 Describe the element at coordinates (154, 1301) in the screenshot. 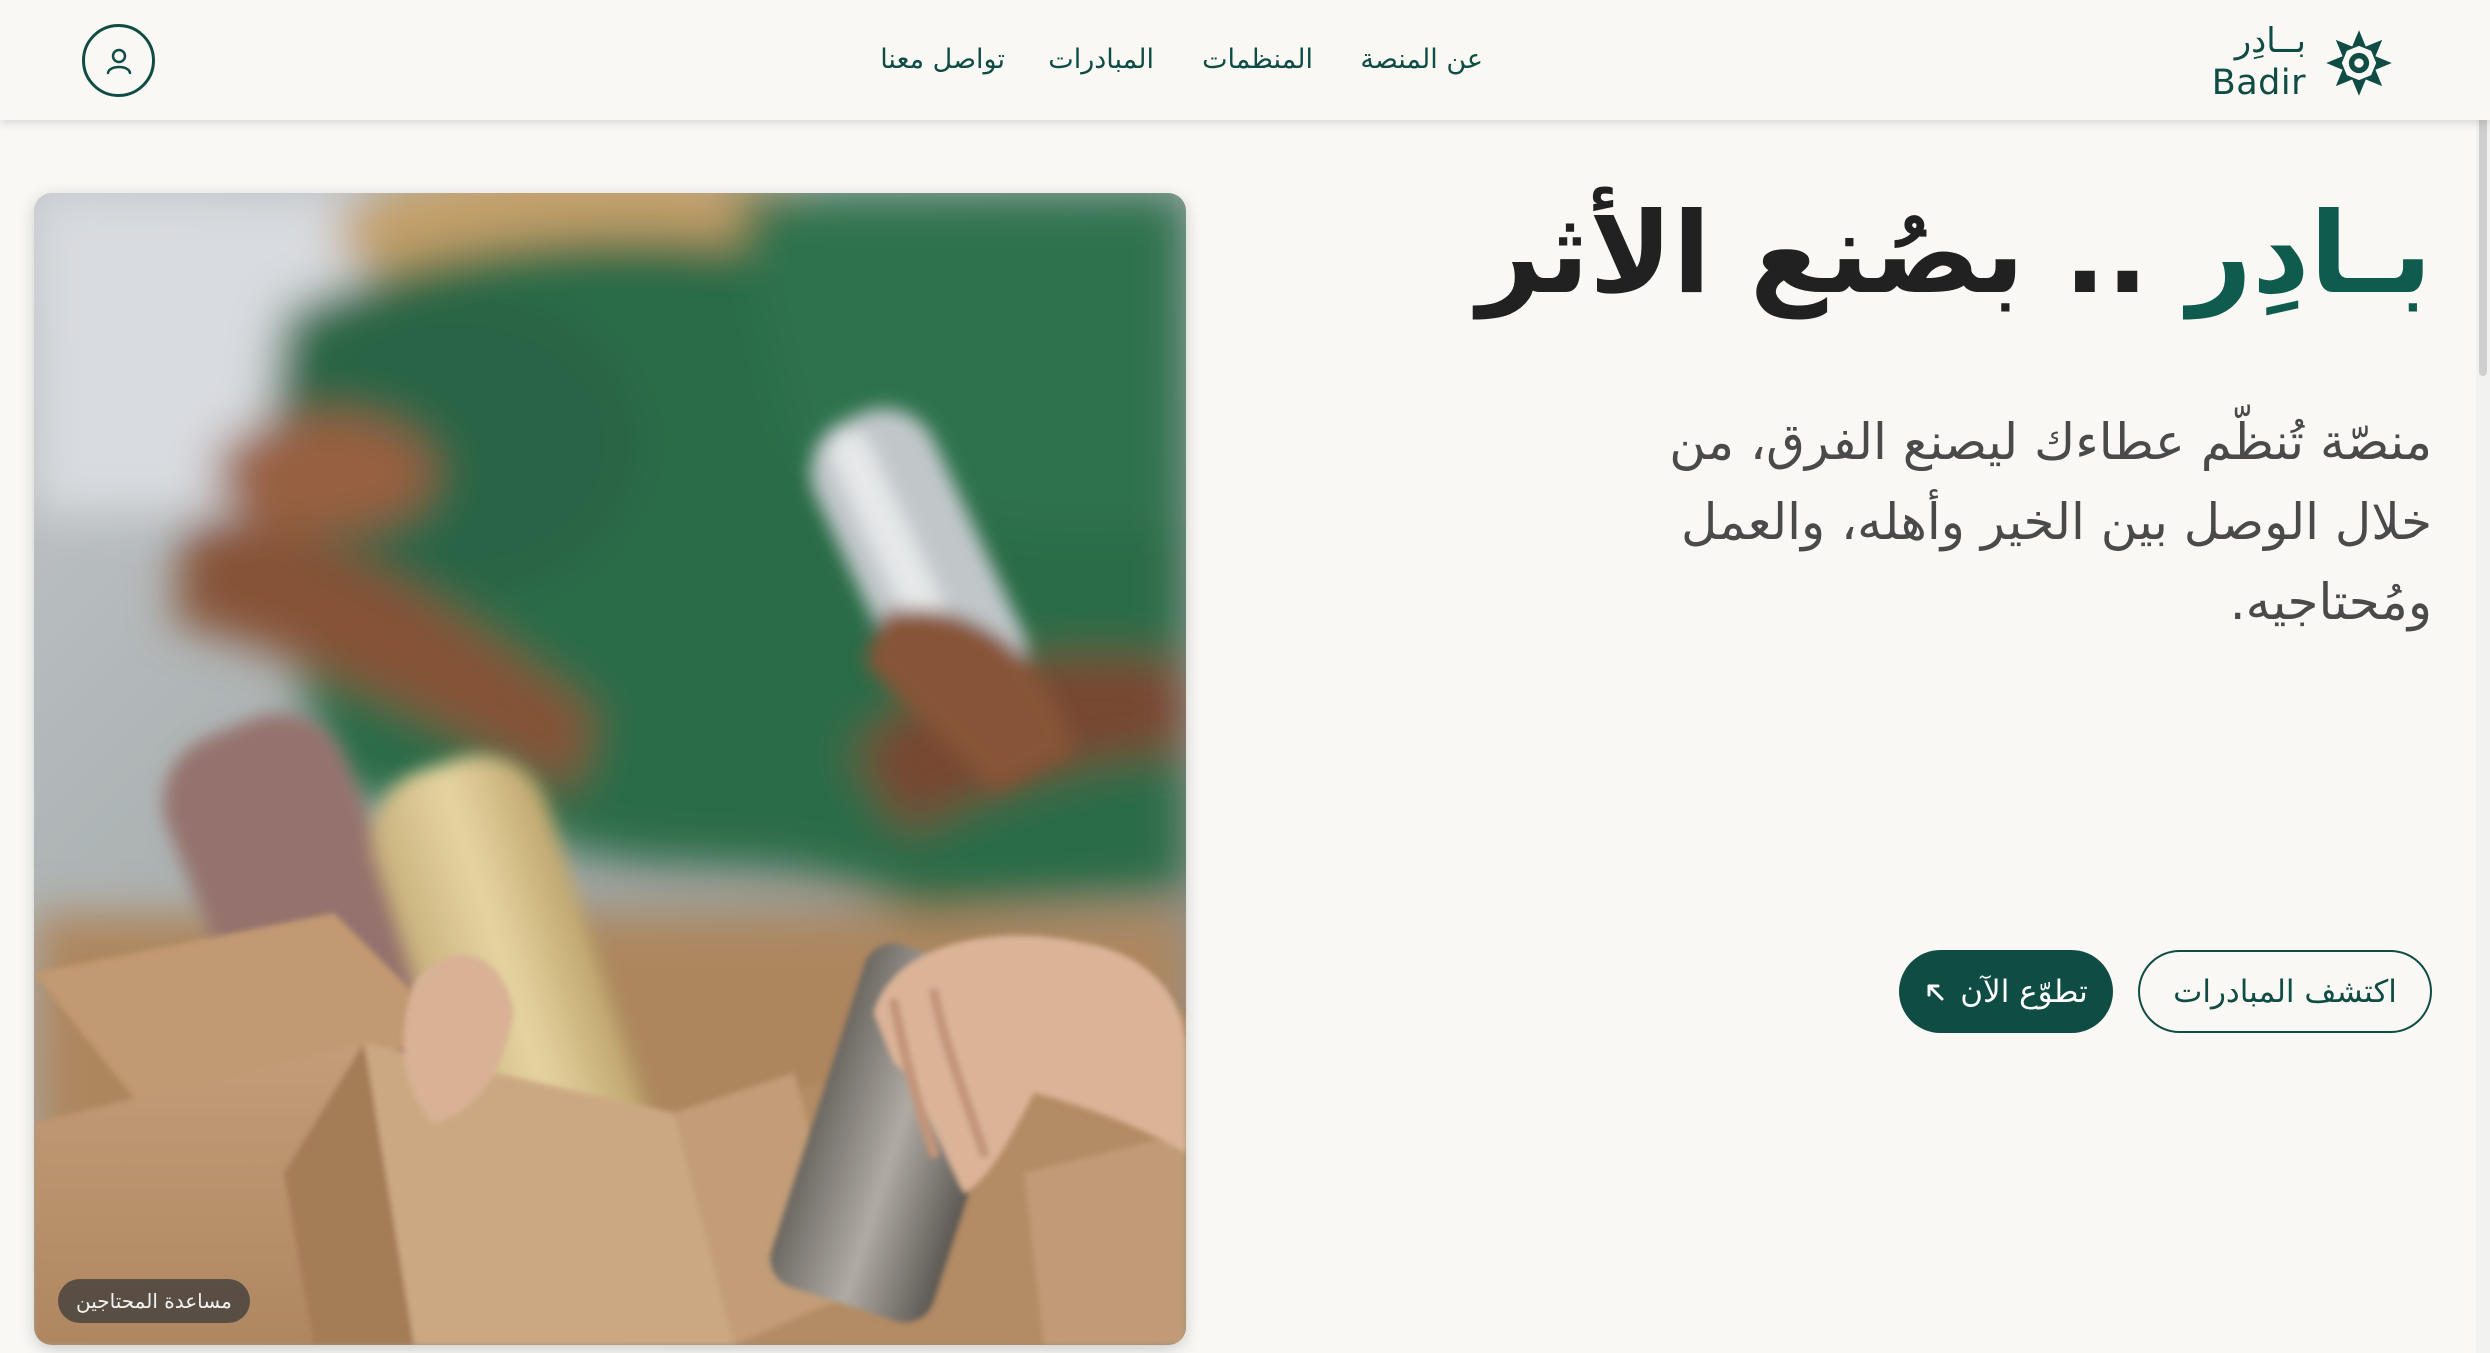

I see `image-caption-badge: مساعدة المحتاجين` at that location.